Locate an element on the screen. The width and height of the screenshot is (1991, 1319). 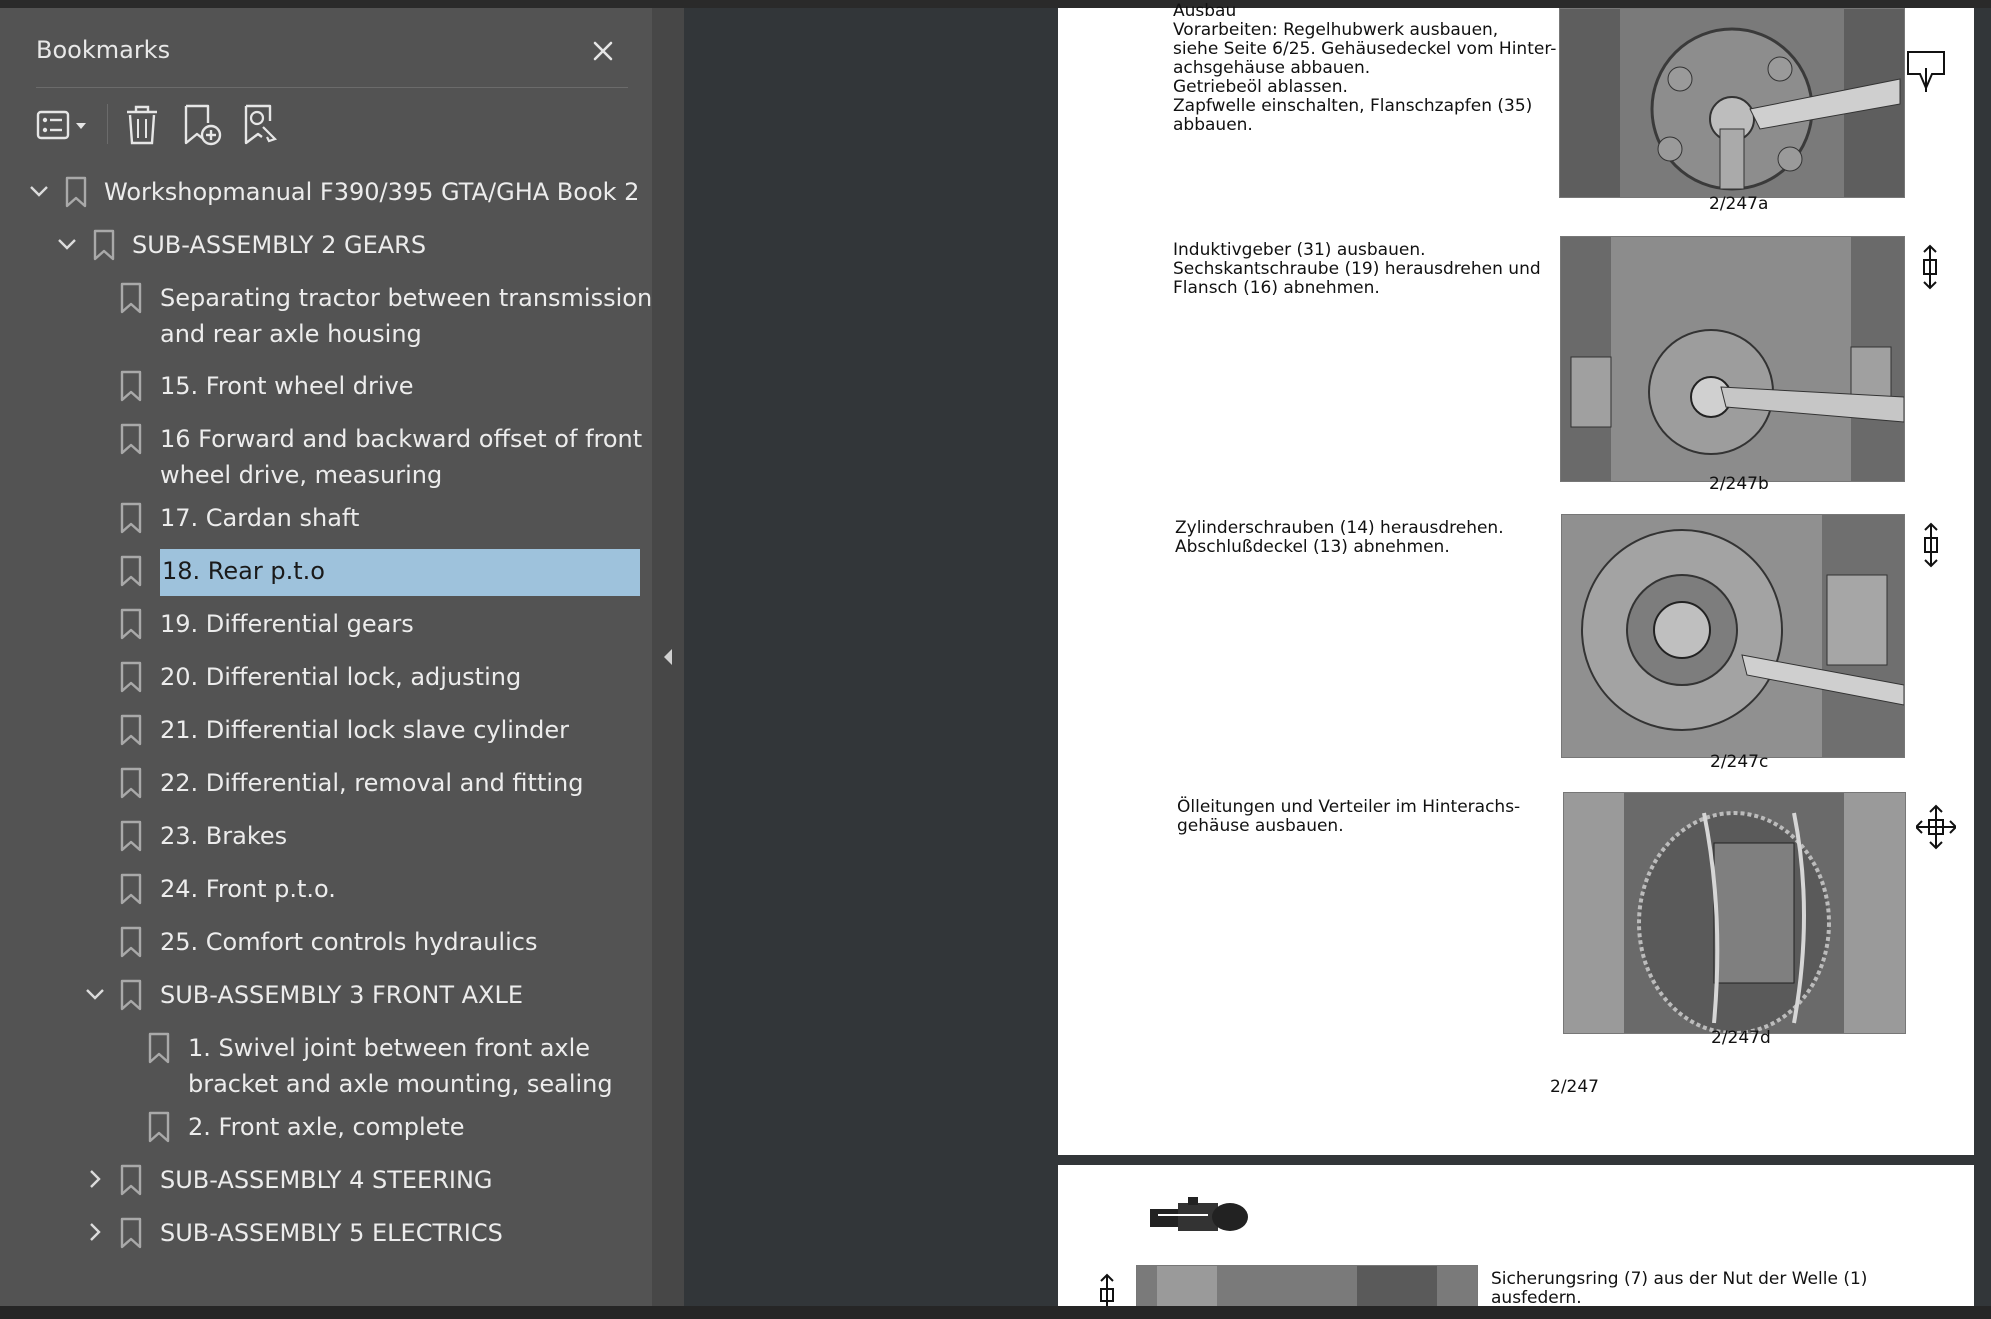
bookmark-label: 17. Cardan shaft is located at coordinates (260, 518).